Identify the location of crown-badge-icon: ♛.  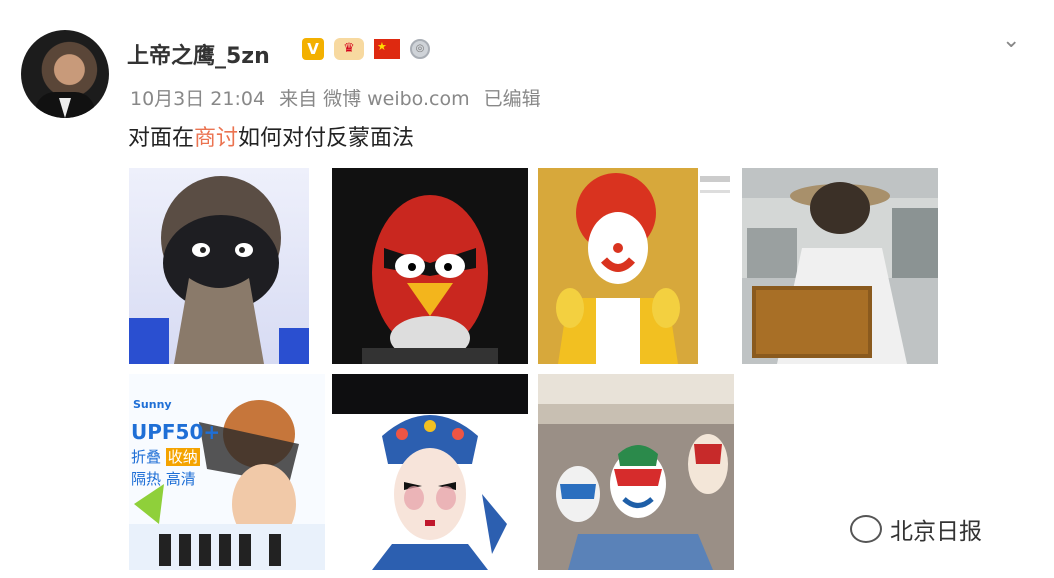
(349, 49).